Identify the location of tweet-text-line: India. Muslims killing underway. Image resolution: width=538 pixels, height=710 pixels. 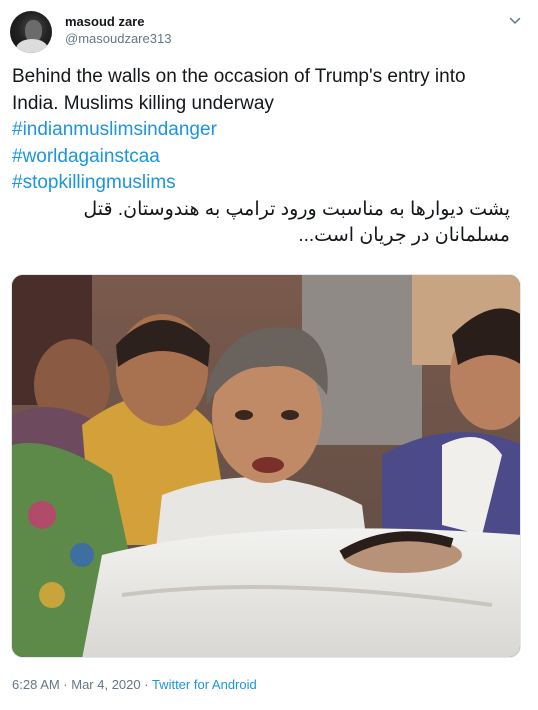
(143, 103).